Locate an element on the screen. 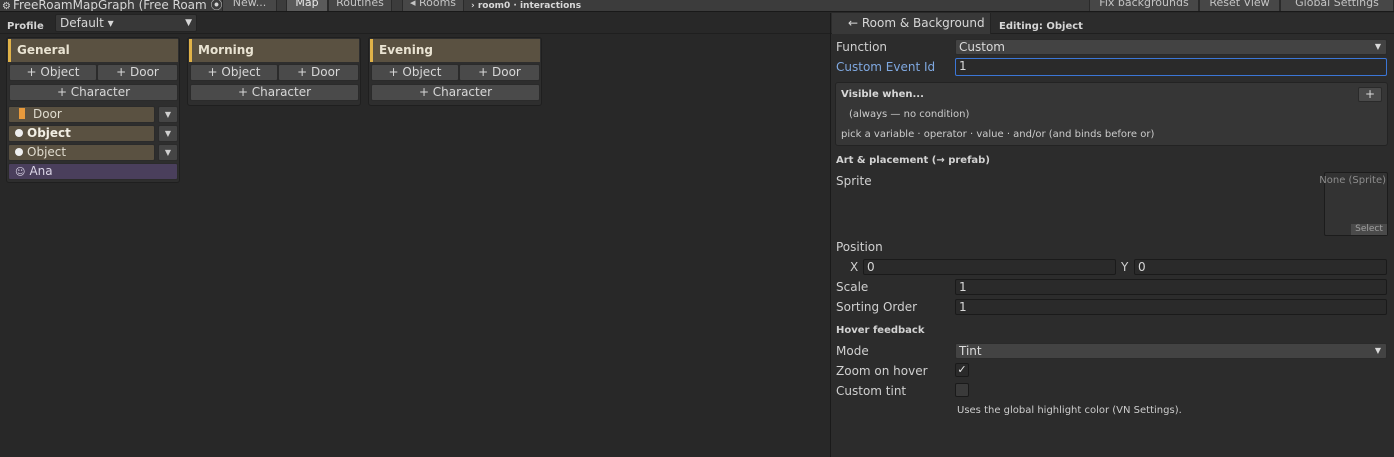 The height and width of the screenshot is (457, 1394). checkmark-icon: ✓ is located at coordinates (962, 369).